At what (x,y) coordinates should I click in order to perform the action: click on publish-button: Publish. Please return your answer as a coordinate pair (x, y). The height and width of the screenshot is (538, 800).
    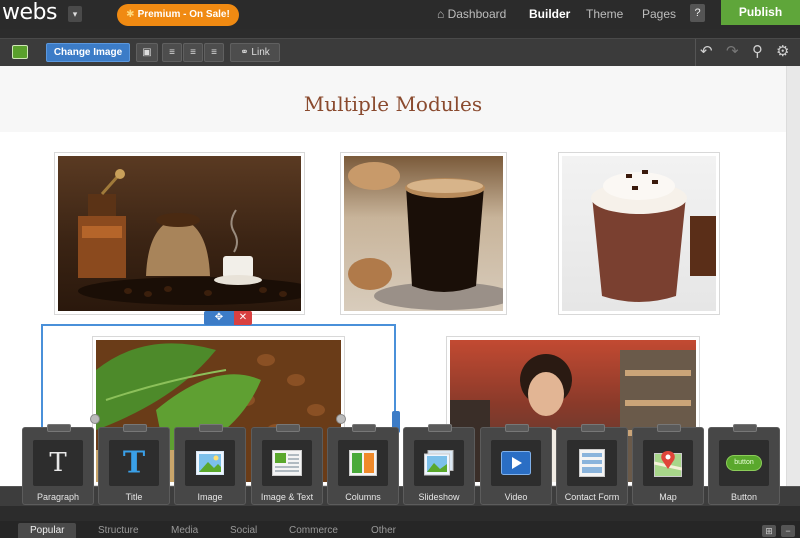
    Looking at the image, I should click on (760, 12).